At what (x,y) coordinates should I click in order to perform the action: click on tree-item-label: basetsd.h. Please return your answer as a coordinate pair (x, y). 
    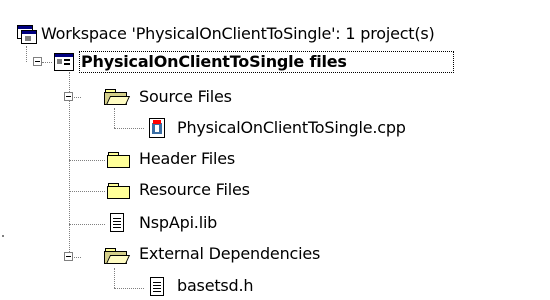
    Looking at the image, I should click on (215, 285).